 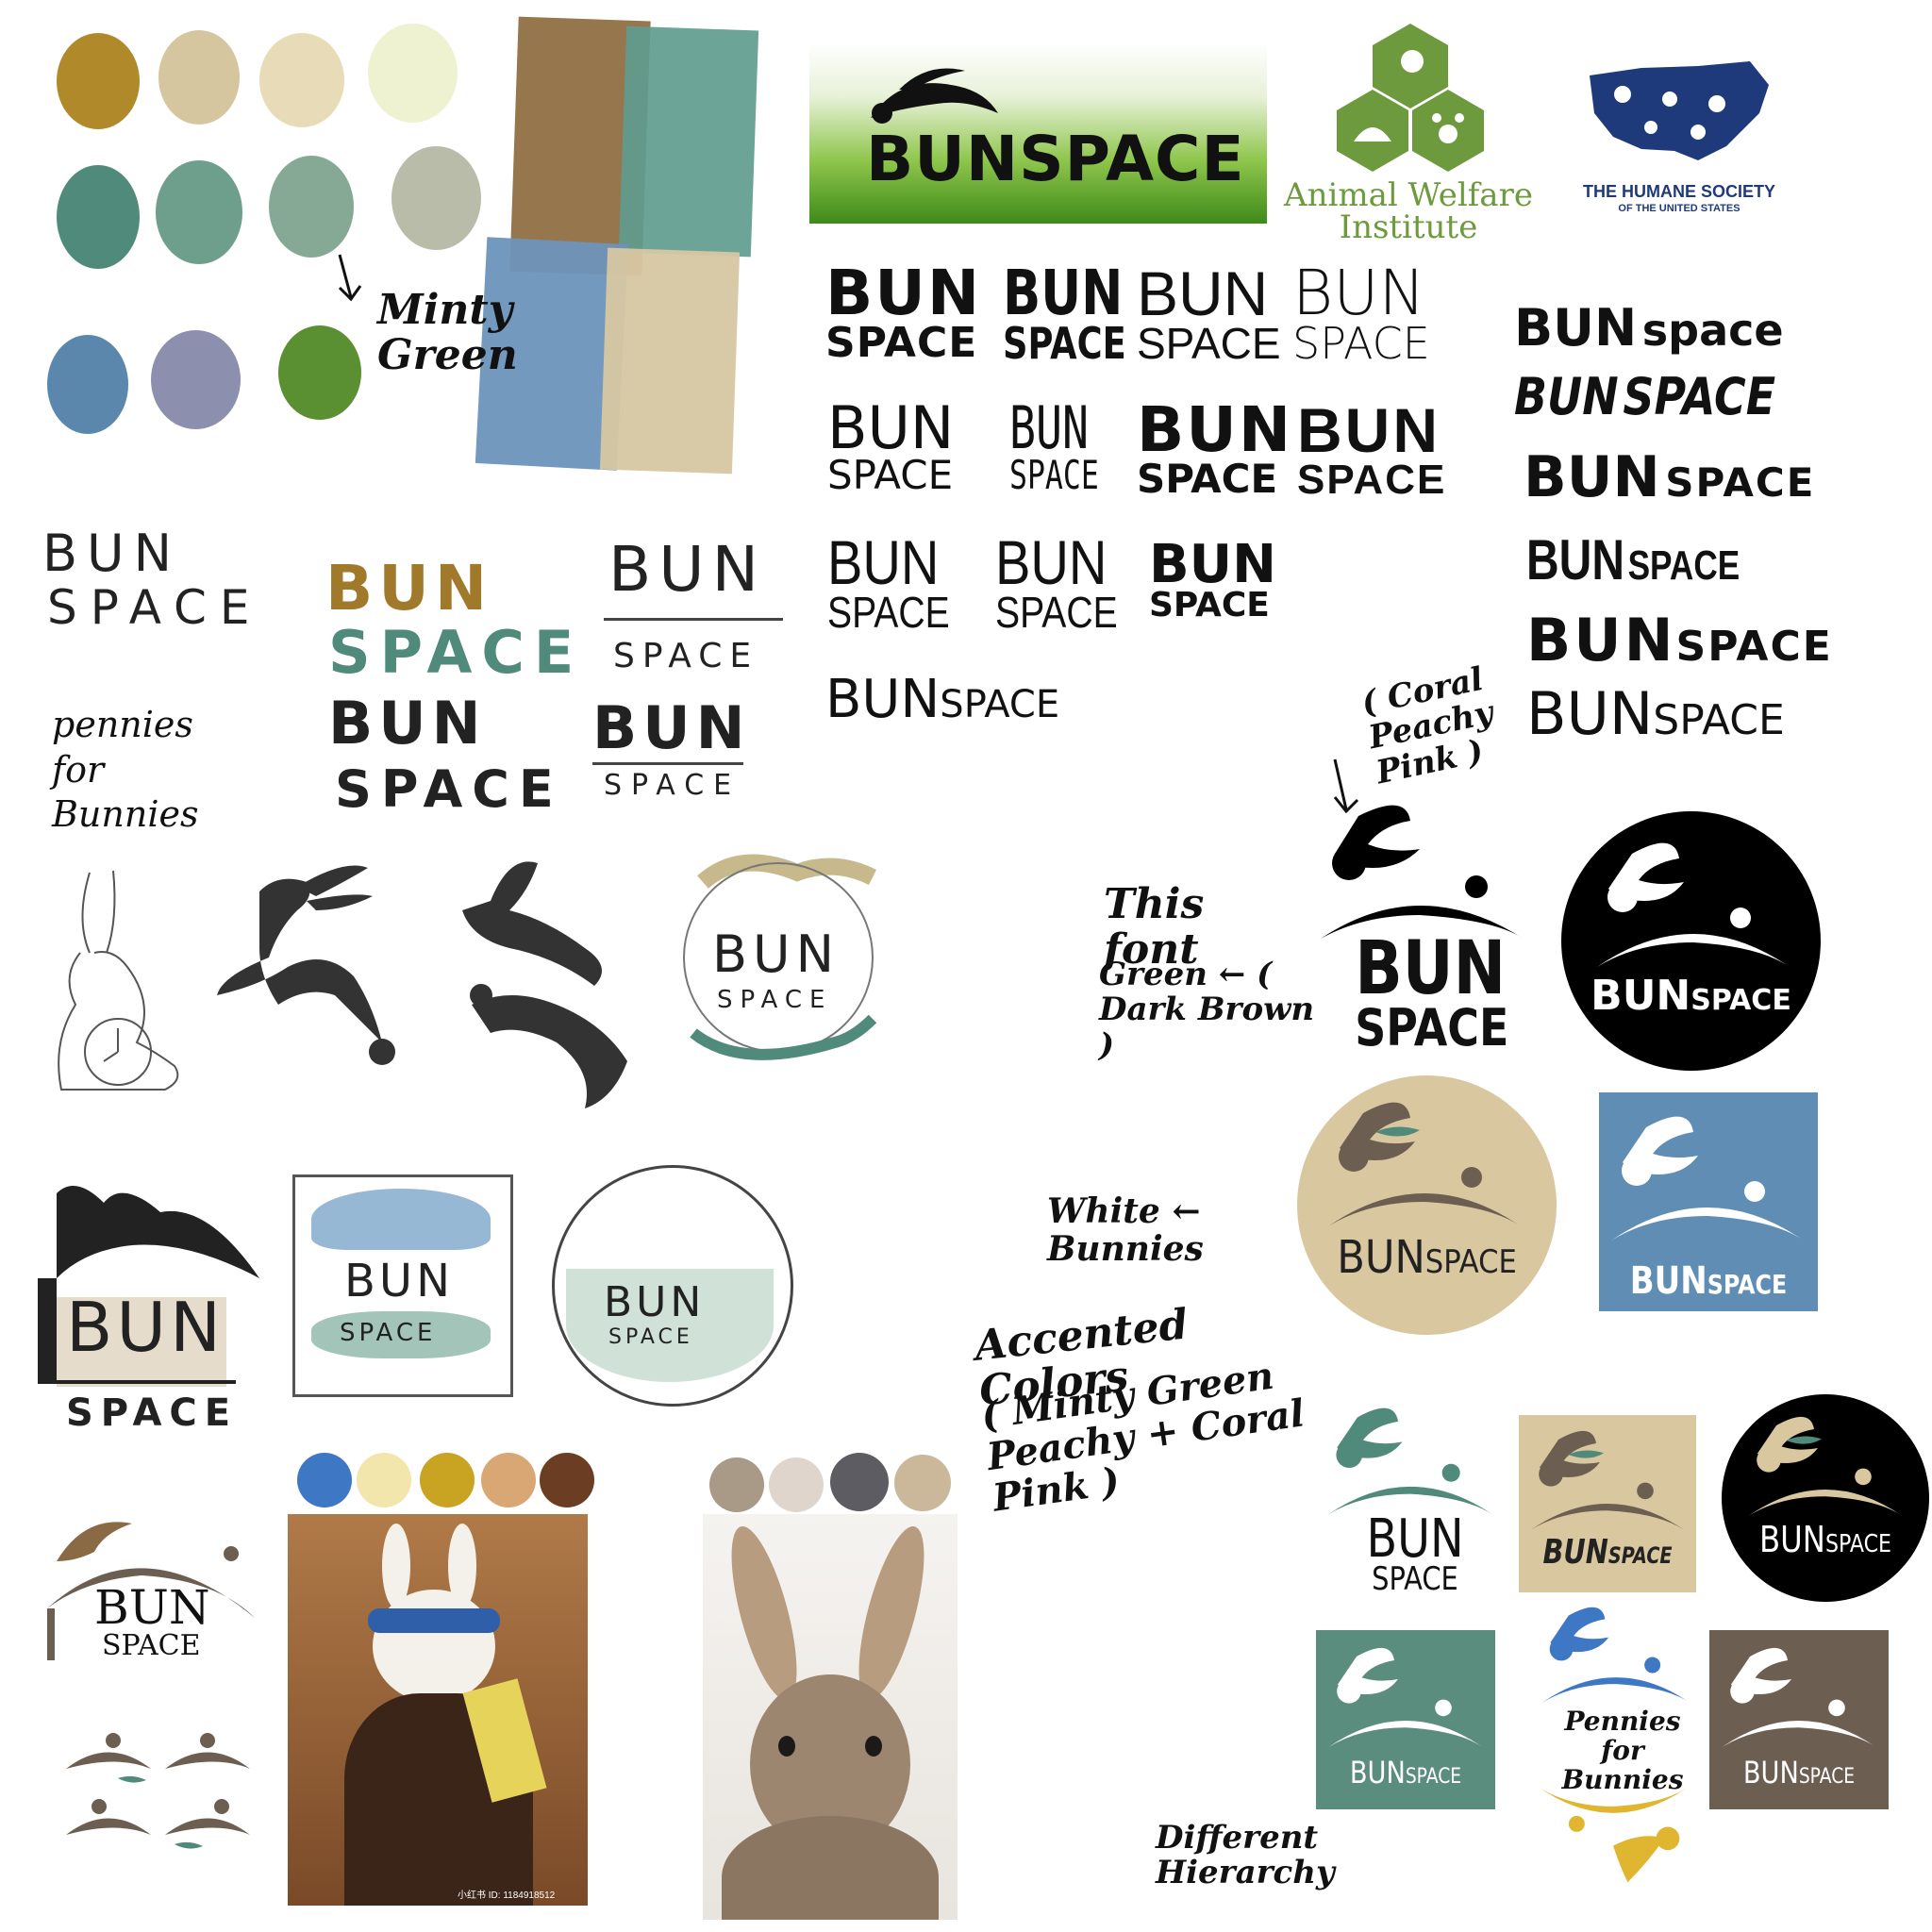 I want to click on sketch-bun-4: BUN, so click(x=671, y=728).